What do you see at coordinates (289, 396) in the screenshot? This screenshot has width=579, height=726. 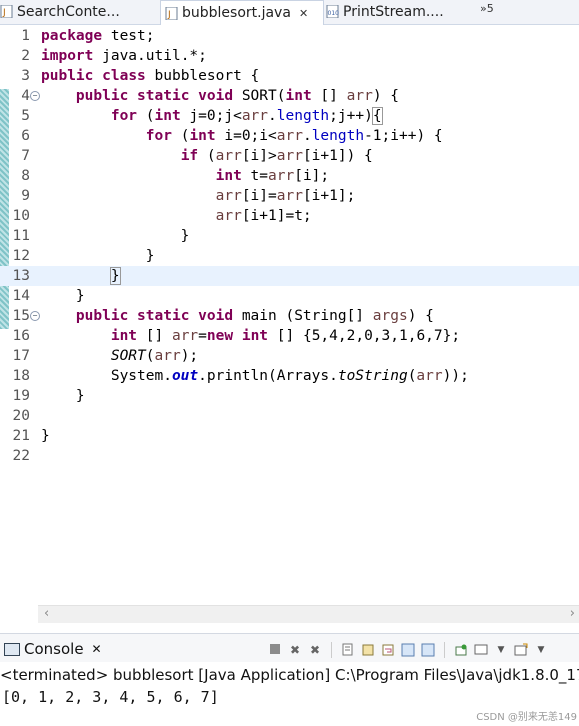 I see `code-line: 19 }` at bounding box center [289, 396].